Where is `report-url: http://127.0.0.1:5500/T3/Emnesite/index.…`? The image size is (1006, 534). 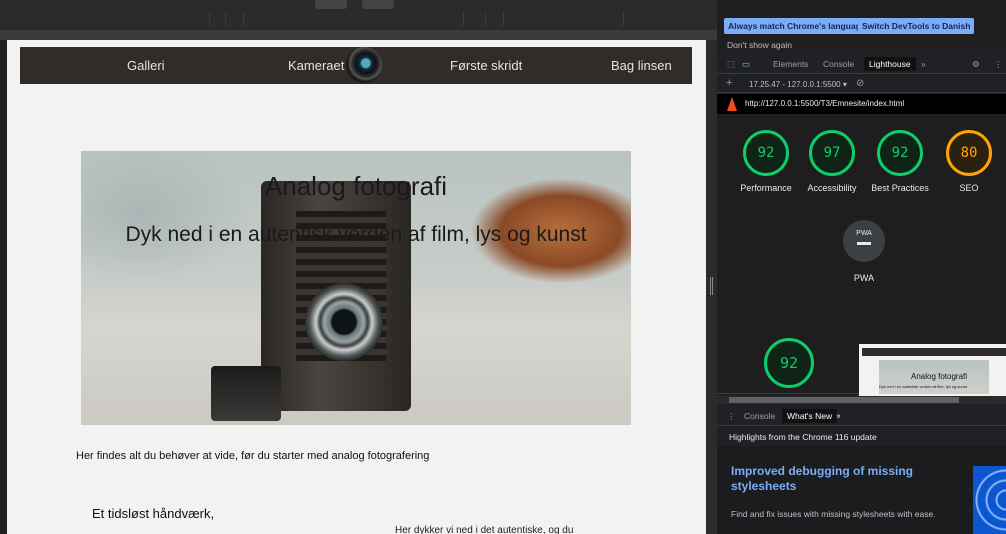
report-url: http://127.0.0.1:5500/T3/Emnesite/index.… is located at coordinates (824, 103).